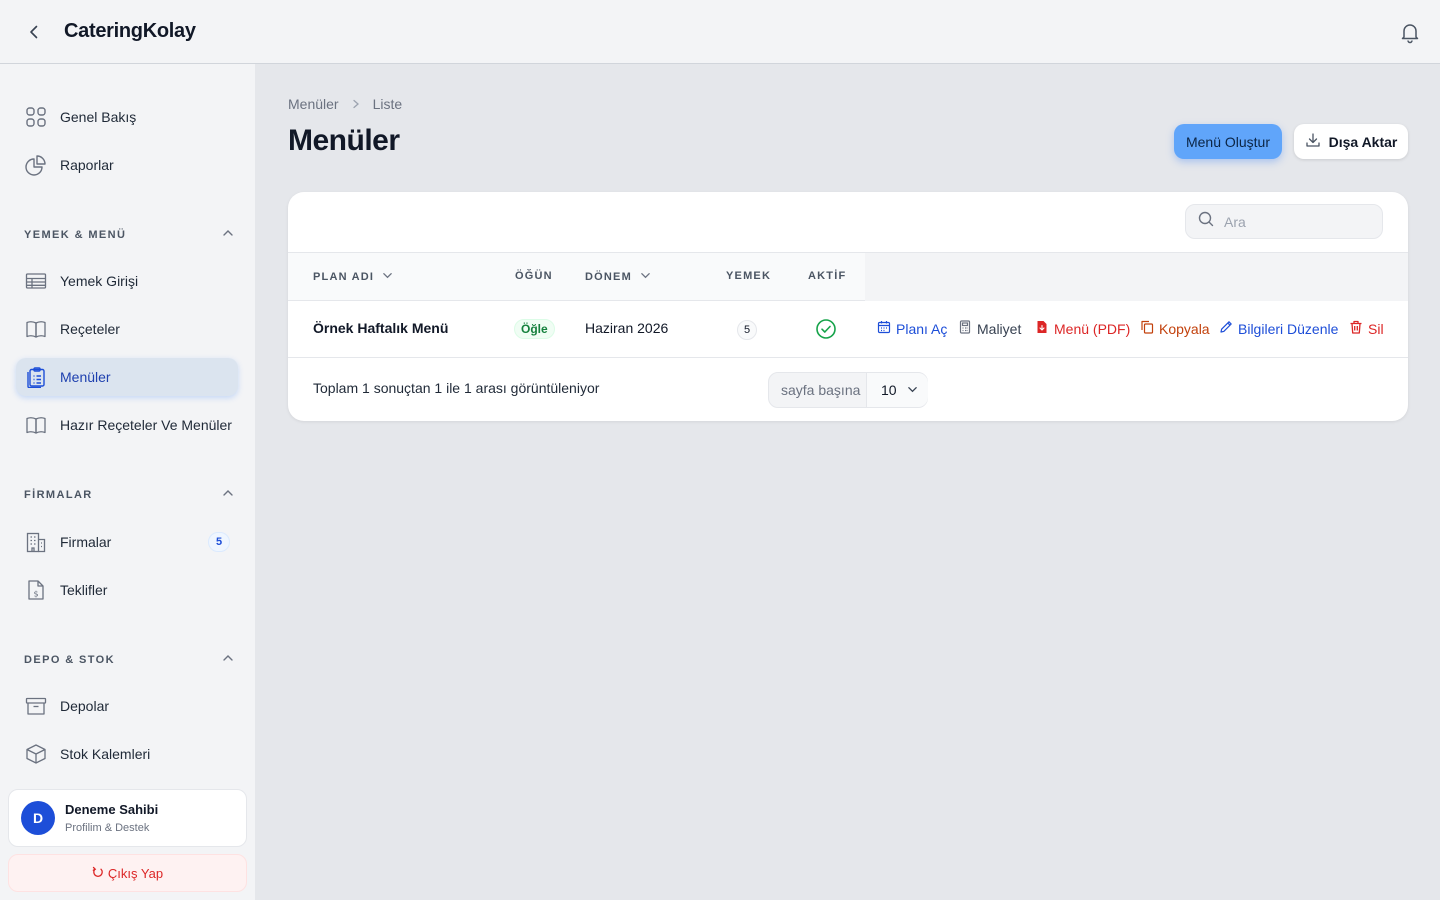 This screenshot has width=1440, height=900. What do you see at coordinates (826, 329) in the screenshot?
I see `check-circle-icon` at bounding box center [826, 329].